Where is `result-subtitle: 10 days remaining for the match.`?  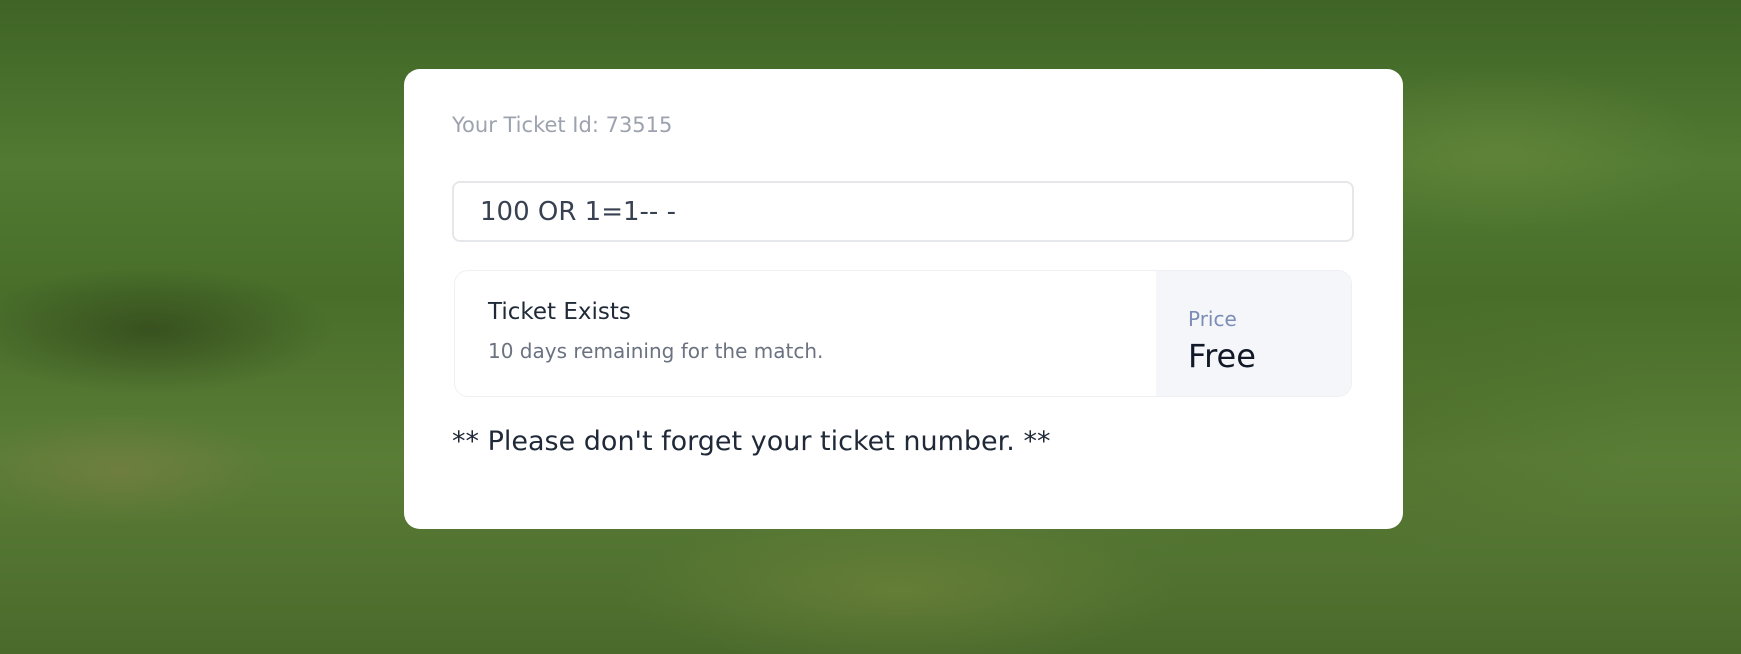
result-subtitle: 10 days remaining for the match. is located at coordinates (656, 351).